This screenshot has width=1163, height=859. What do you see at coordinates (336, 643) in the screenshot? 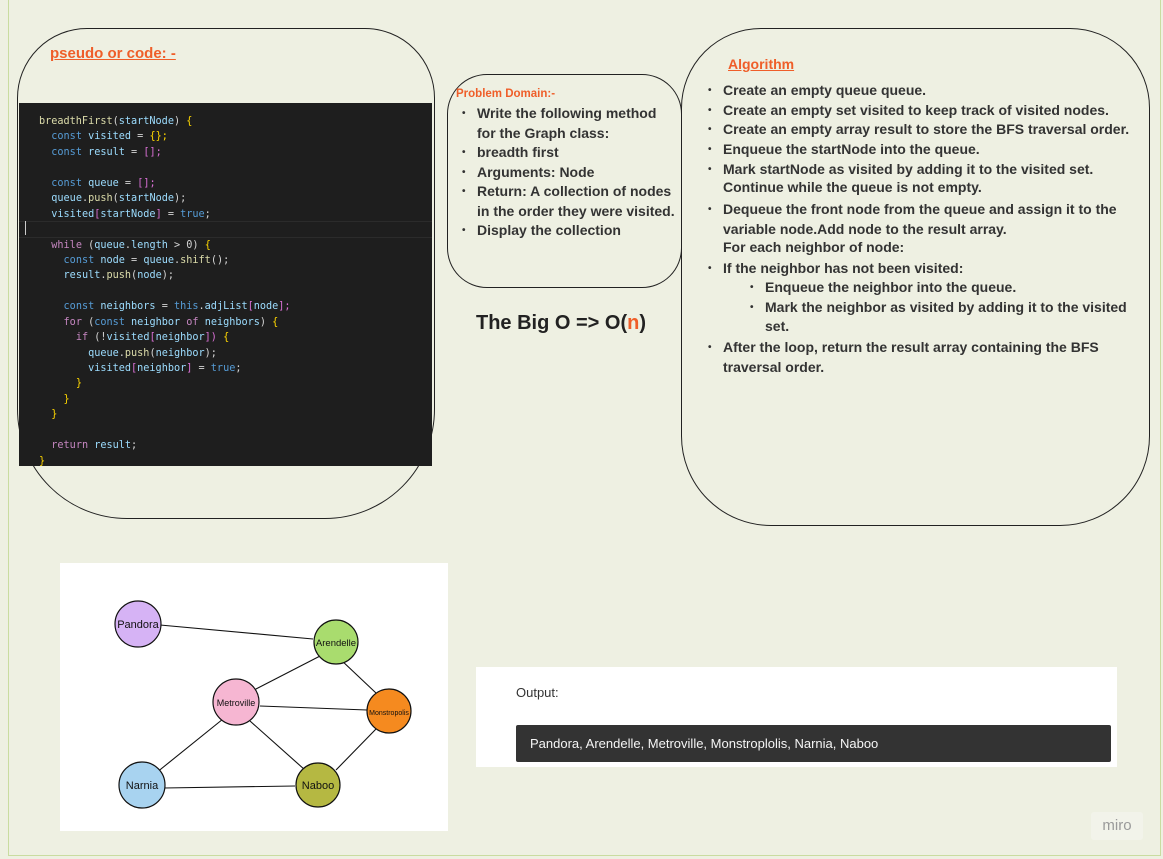
I see `node-label-arendelle: Arendelle` at bounding box center [336, 643].